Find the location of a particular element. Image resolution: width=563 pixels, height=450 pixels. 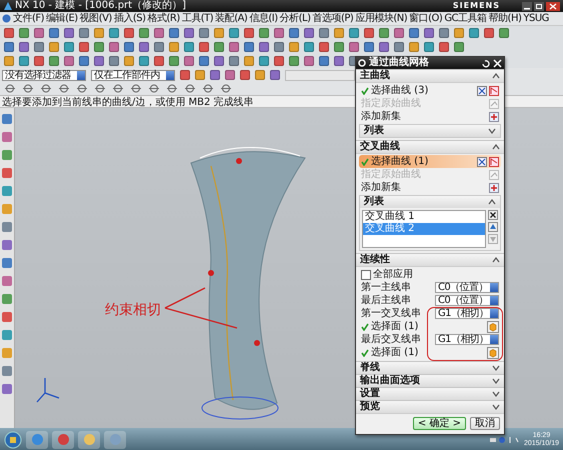

section-title: 主曲线 is located at coordinates (375, 76).